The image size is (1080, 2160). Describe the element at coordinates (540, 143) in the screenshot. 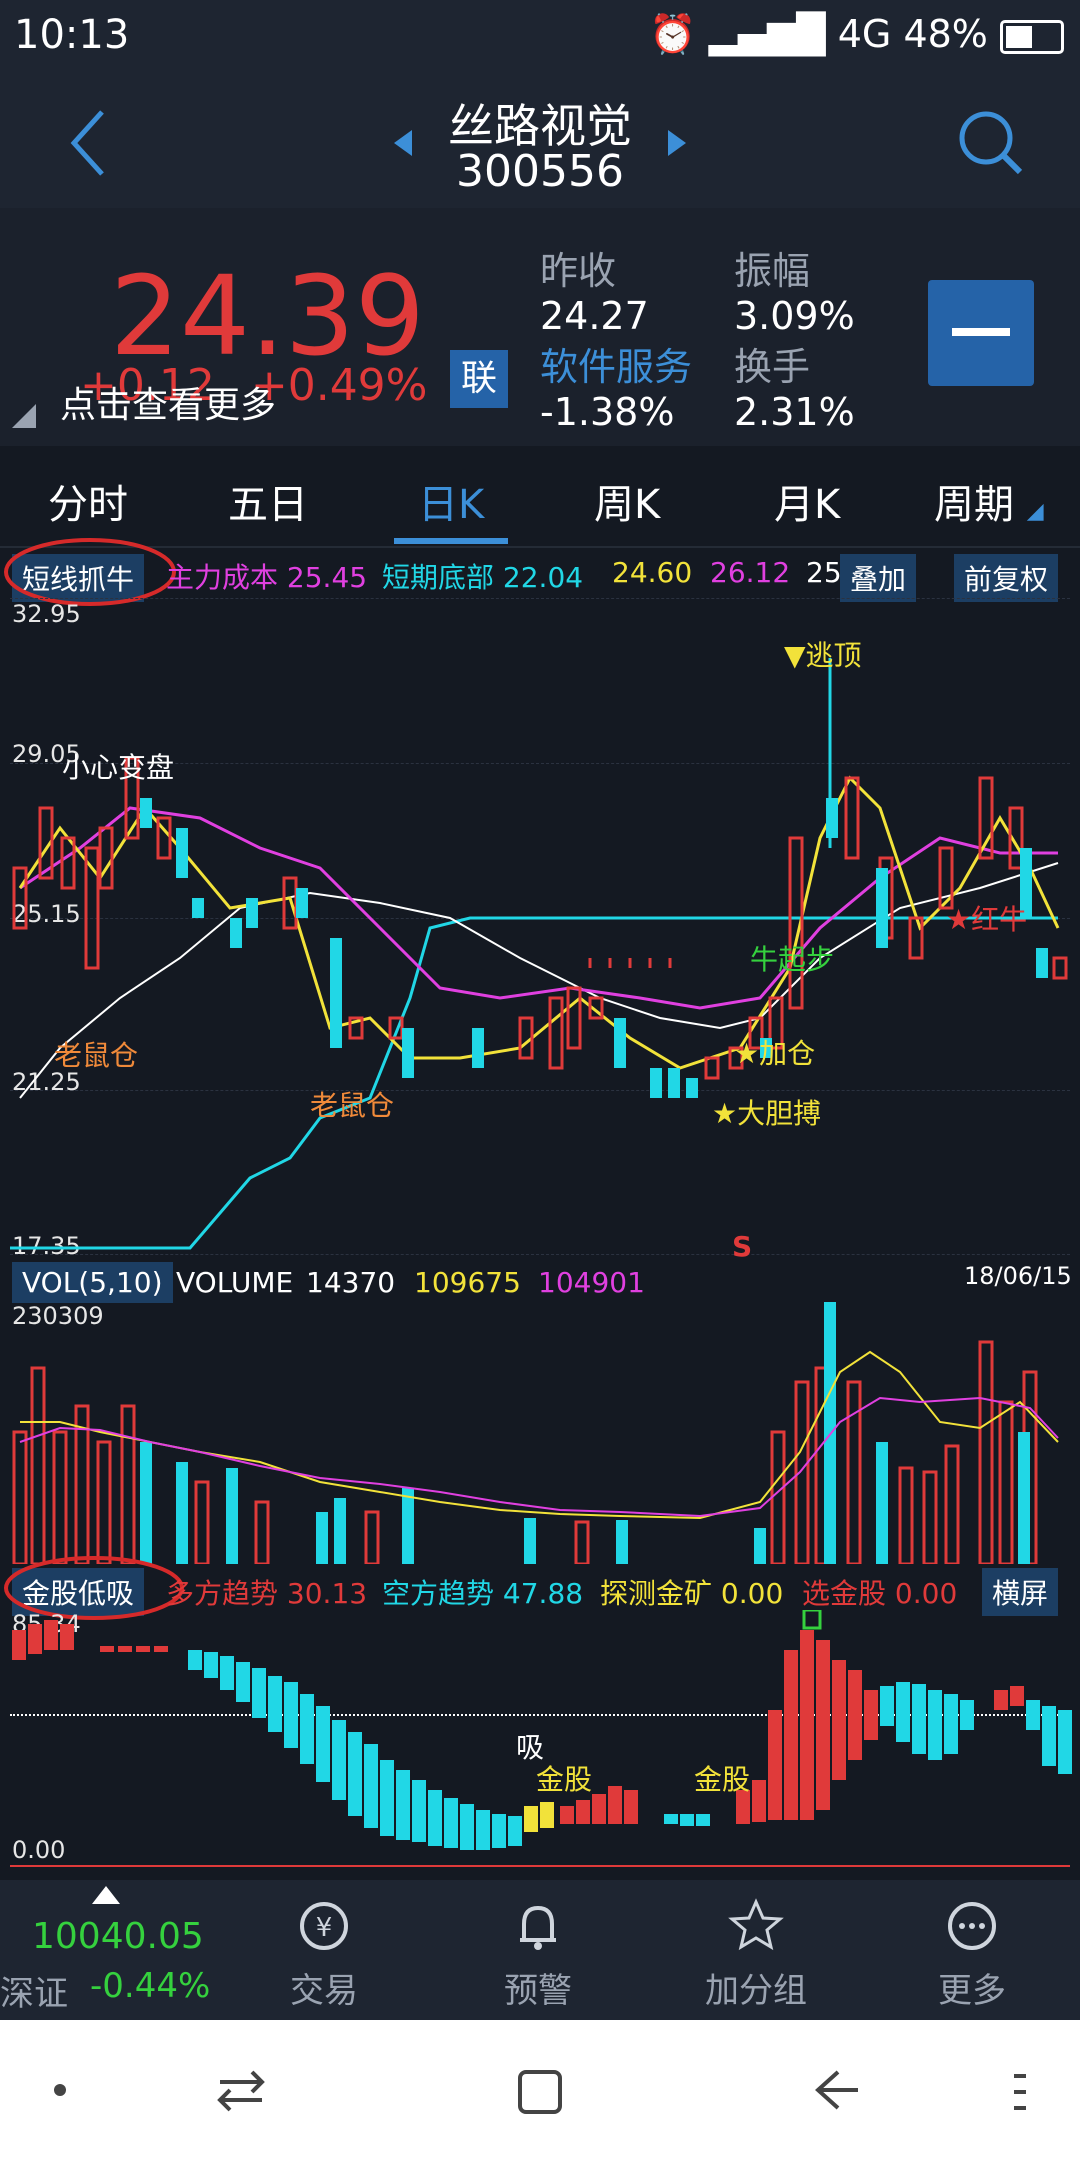

I see `stock-header: 丝路视觉 300556` at that location.